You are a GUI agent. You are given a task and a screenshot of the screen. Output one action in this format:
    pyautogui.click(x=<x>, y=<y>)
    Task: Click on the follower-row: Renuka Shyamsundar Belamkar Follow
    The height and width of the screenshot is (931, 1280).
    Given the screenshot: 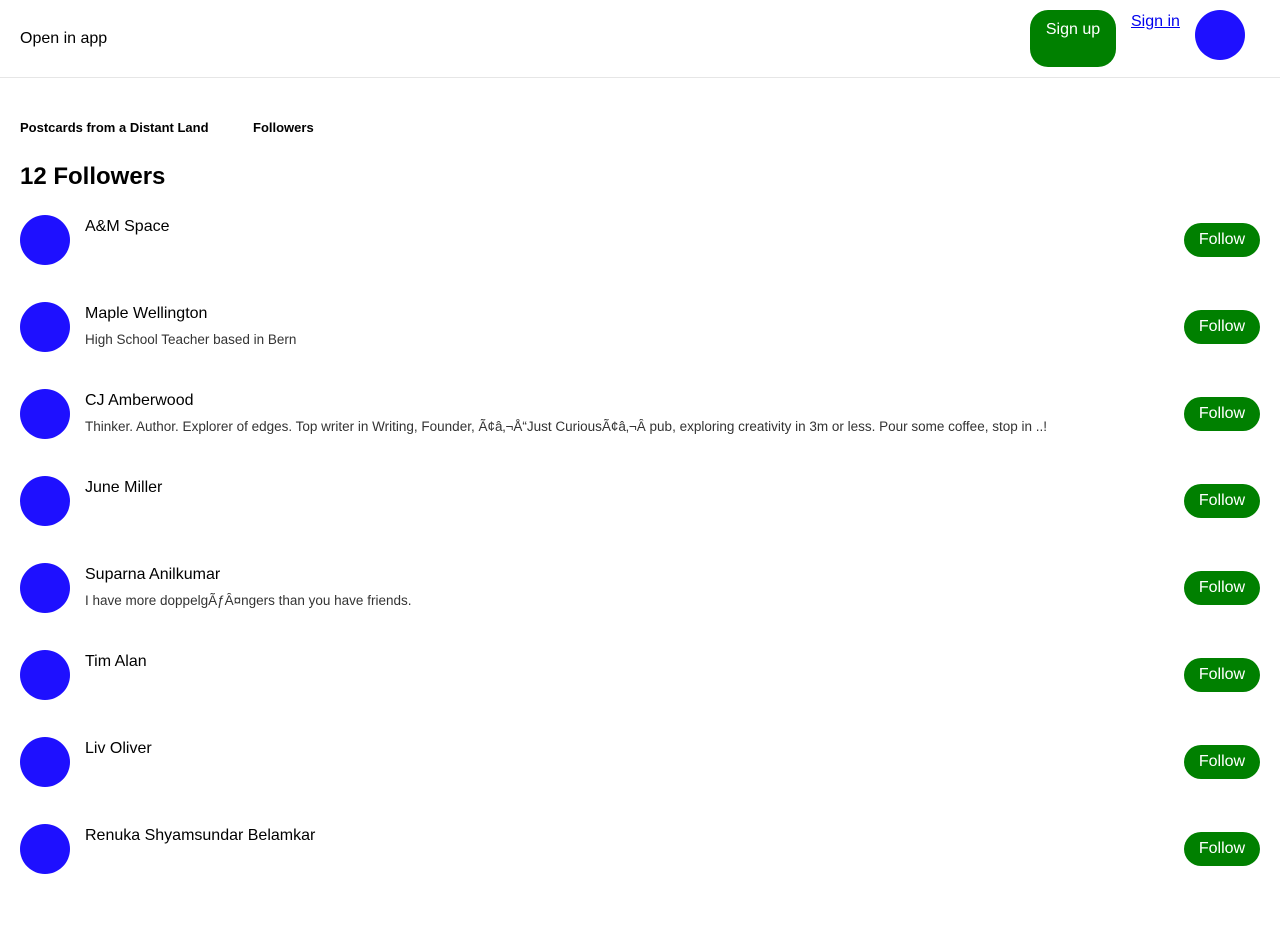 What is the action you would take?
    pyautogui.click(x=640, y=854)
    